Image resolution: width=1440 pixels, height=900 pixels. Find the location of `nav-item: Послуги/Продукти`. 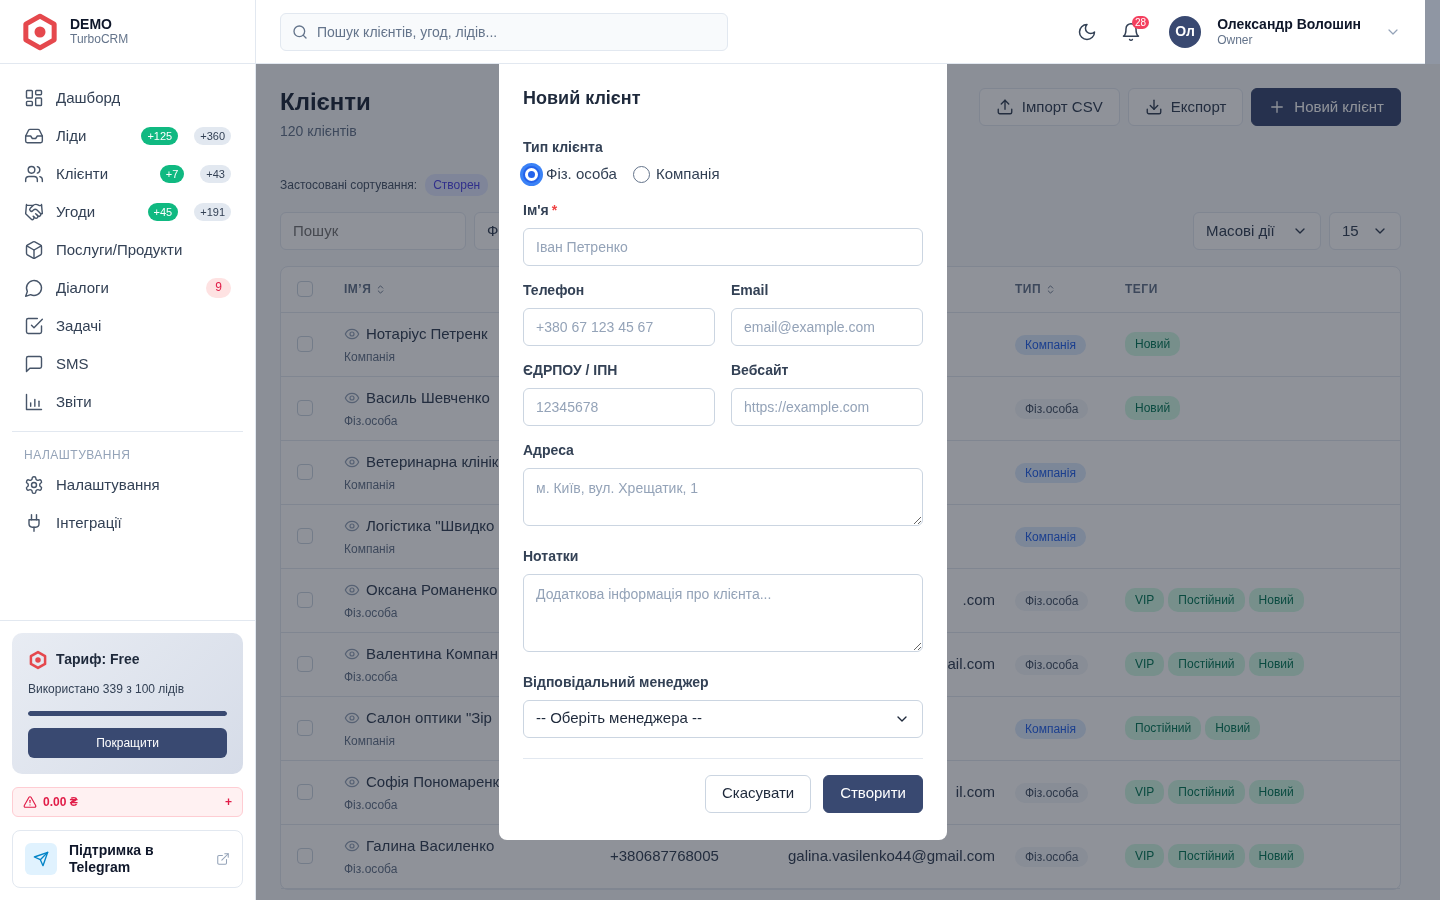

nav-item: Послуги/Продукти is located at coordinates (127, 250).